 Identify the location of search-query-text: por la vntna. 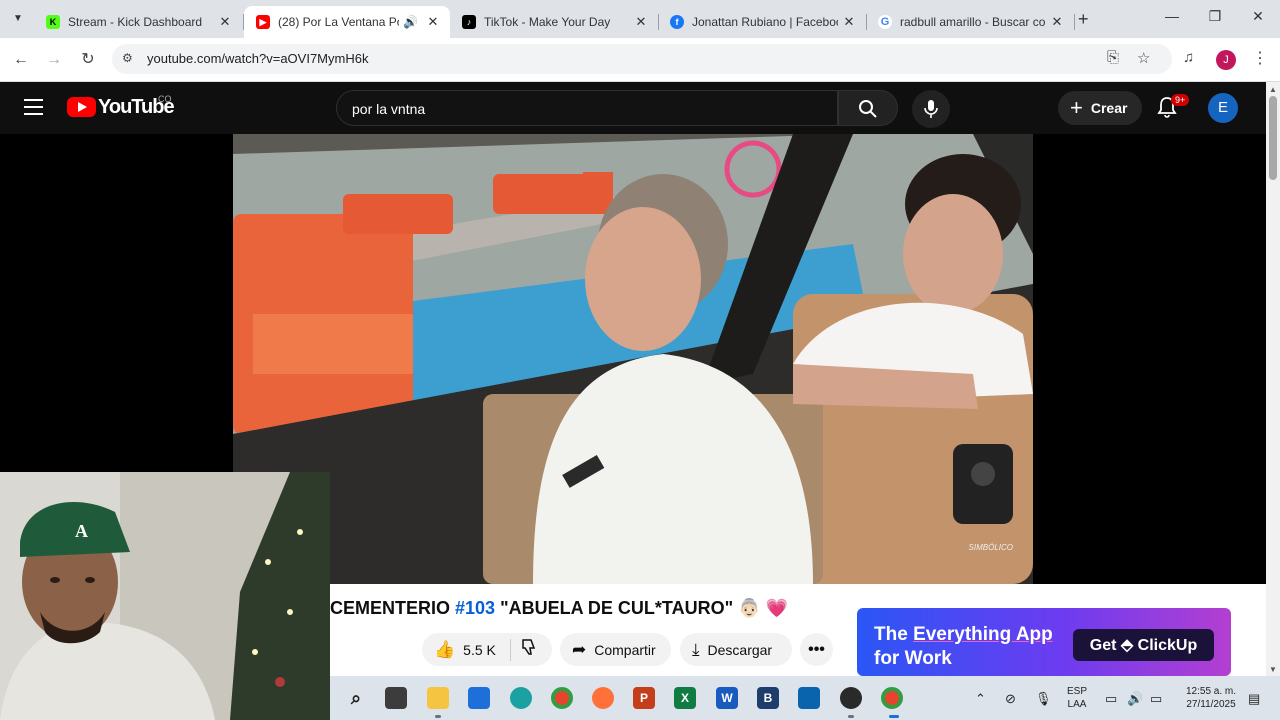
(388, 109).